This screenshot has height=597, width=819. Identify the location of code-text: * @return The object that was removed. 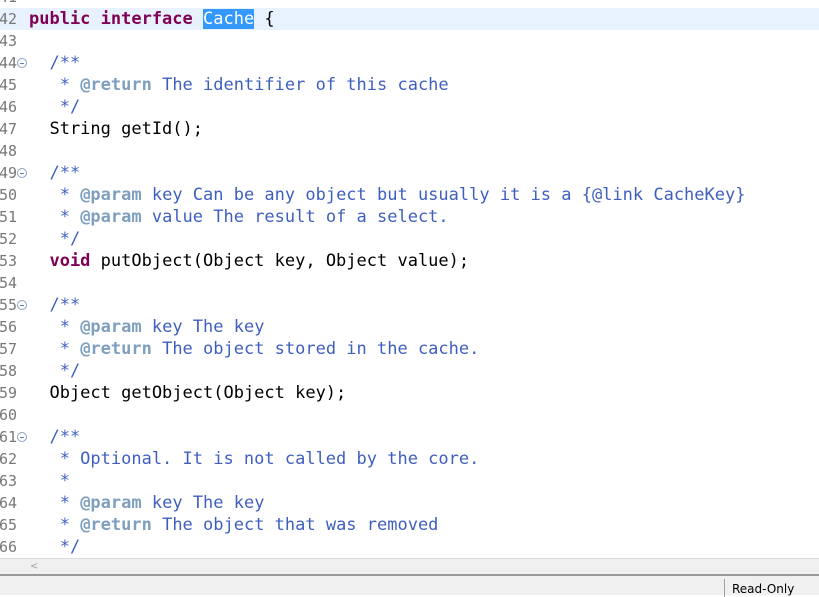
(234, 525).